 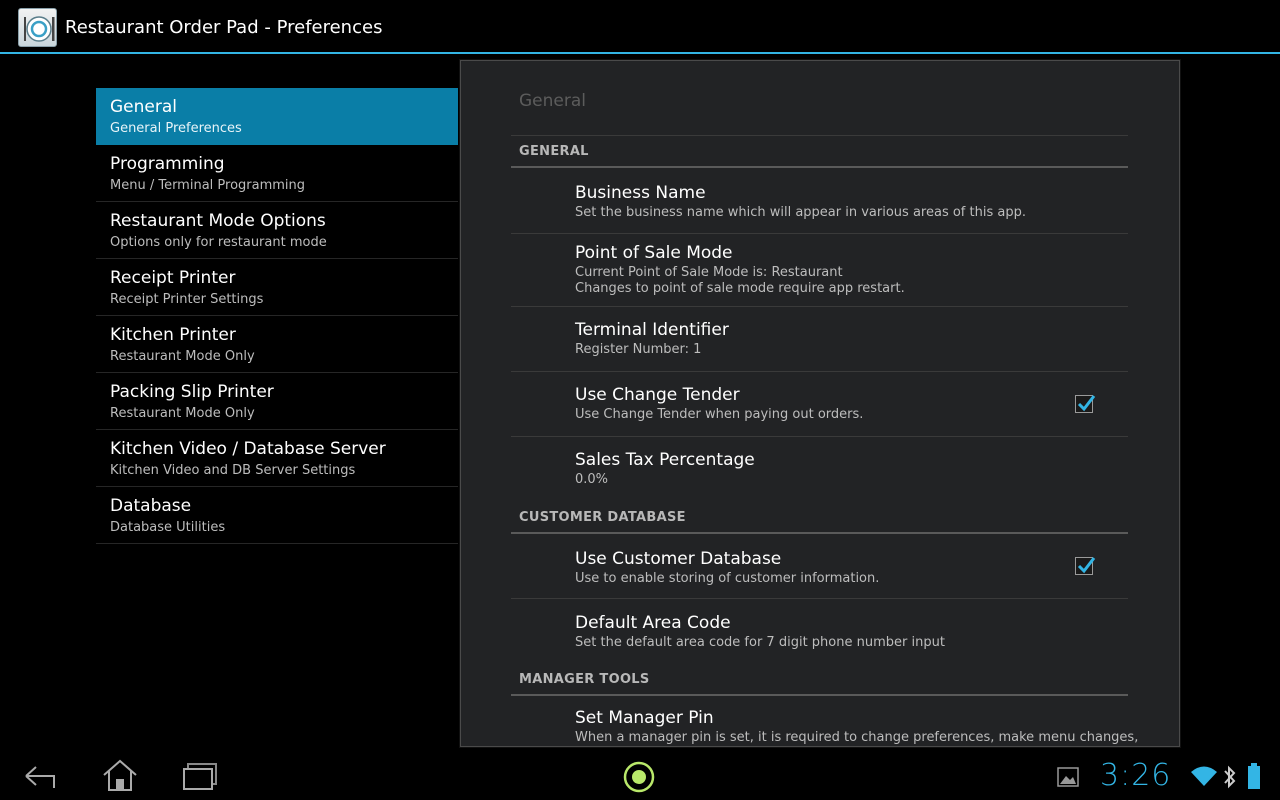 What do you see at coordinates (1204, 778) in the screenshot?
I see `wifi-icon` at bounding box center [1204, 778].